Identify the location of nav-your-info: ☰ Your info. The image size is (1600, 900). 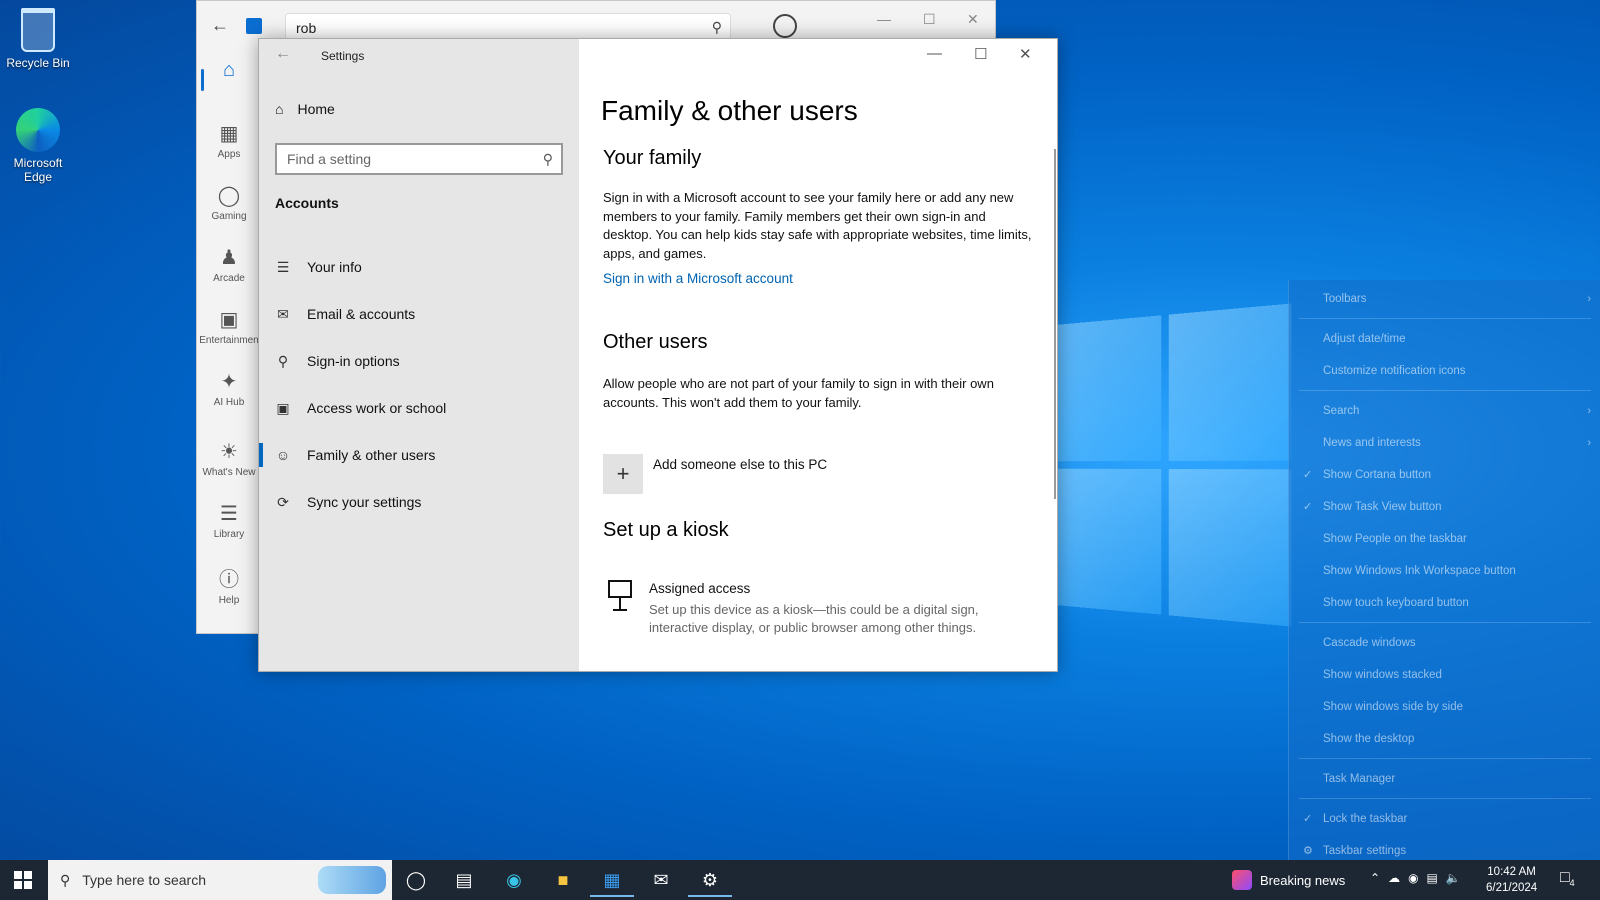
(419, 267).